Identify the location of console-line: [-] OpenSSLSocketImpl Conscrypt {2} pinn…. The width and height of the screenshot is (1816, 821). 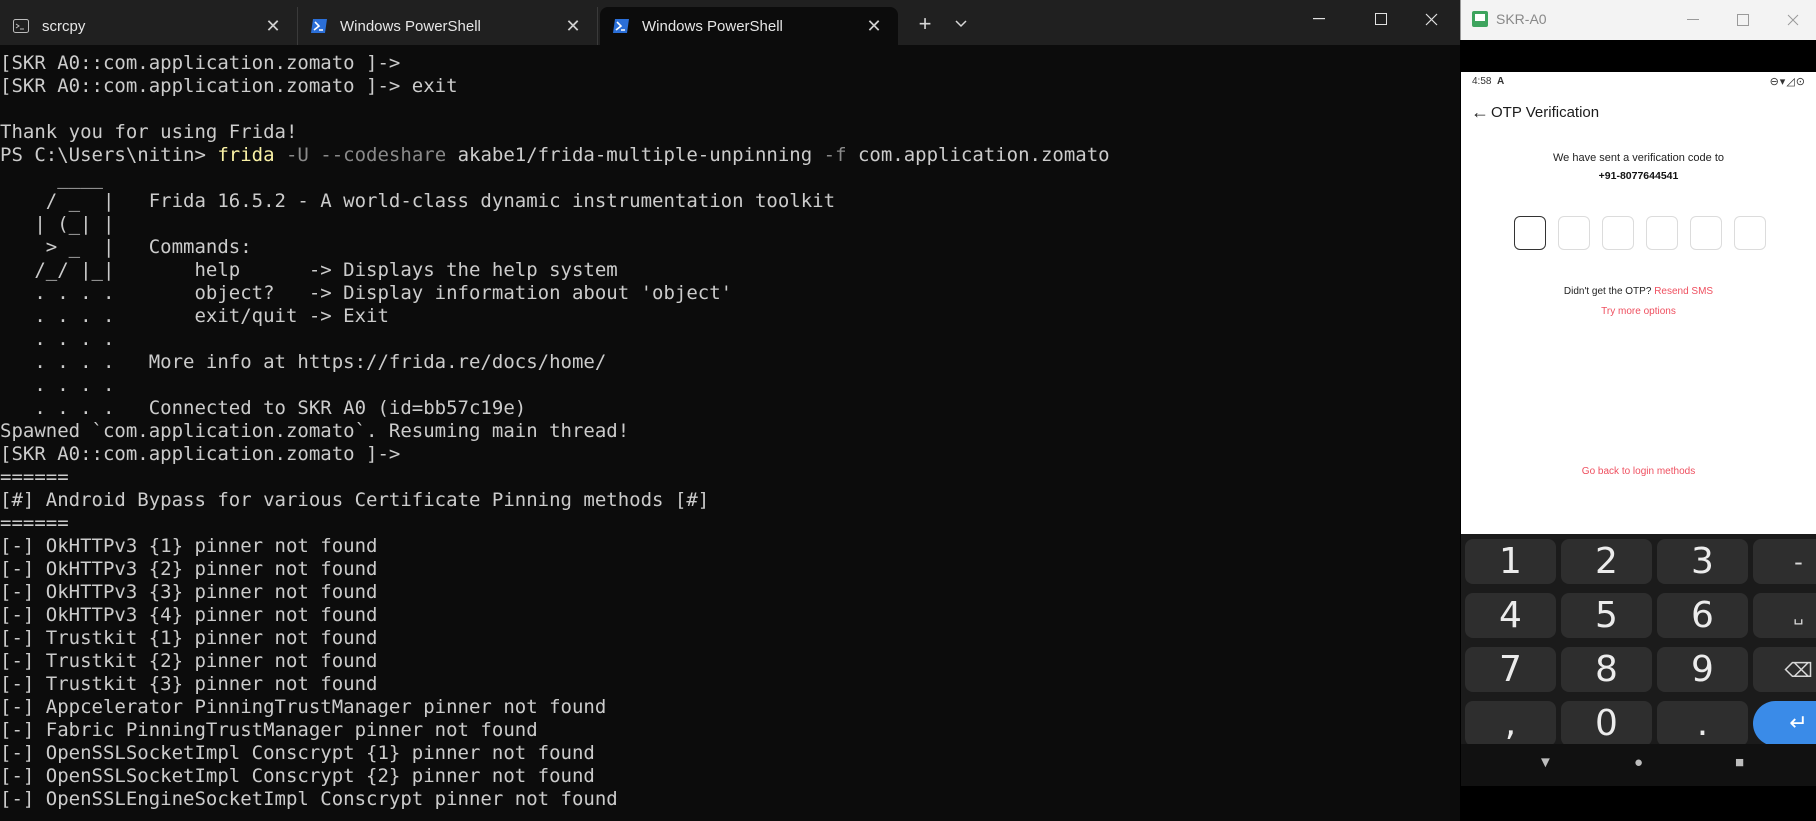
(297, 776).